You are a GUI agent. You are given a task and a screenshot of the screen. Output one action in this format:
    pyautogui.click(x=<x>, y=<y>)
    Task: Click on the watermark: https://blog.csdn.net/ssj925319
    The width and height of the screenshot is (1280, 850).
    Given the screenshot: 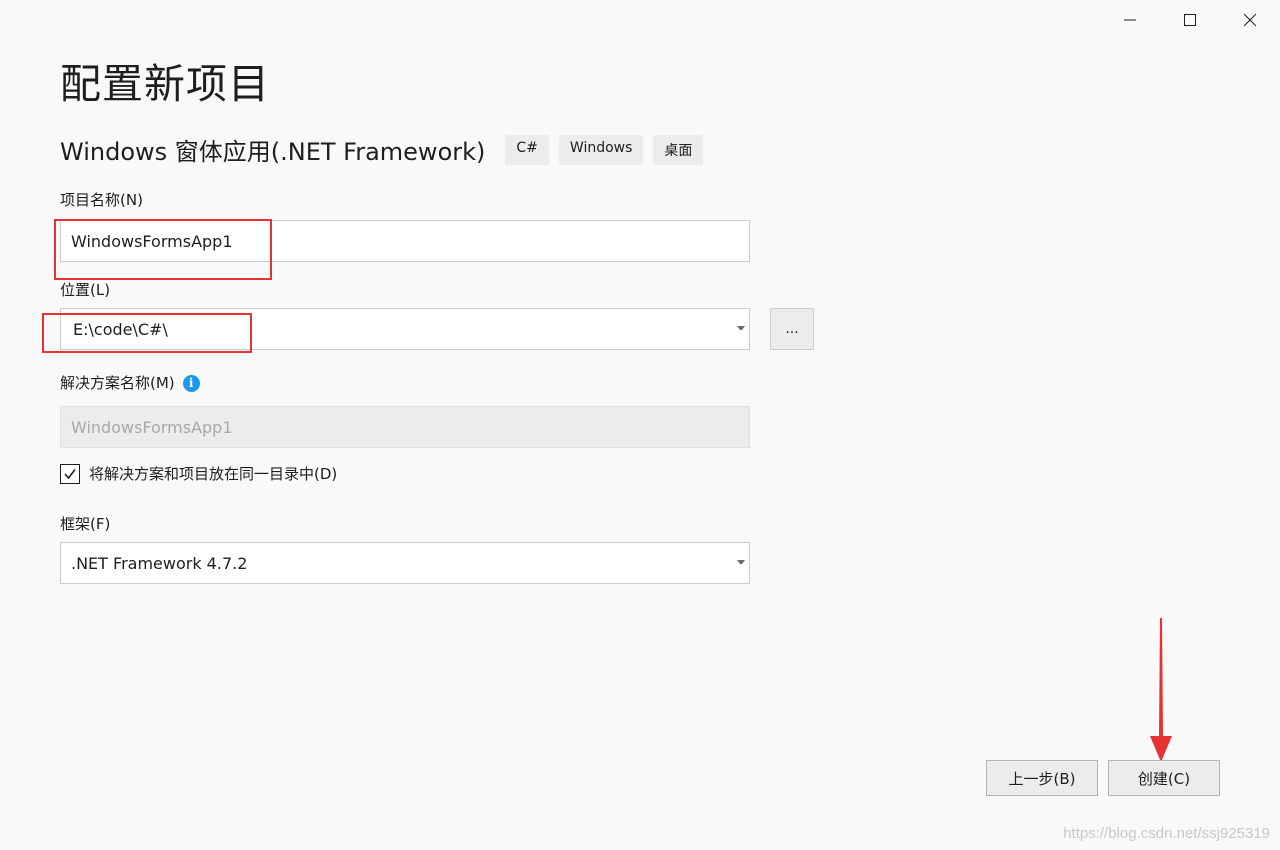 What is the action you would take?
    pyautogui.click(x=1166, y=833)
    